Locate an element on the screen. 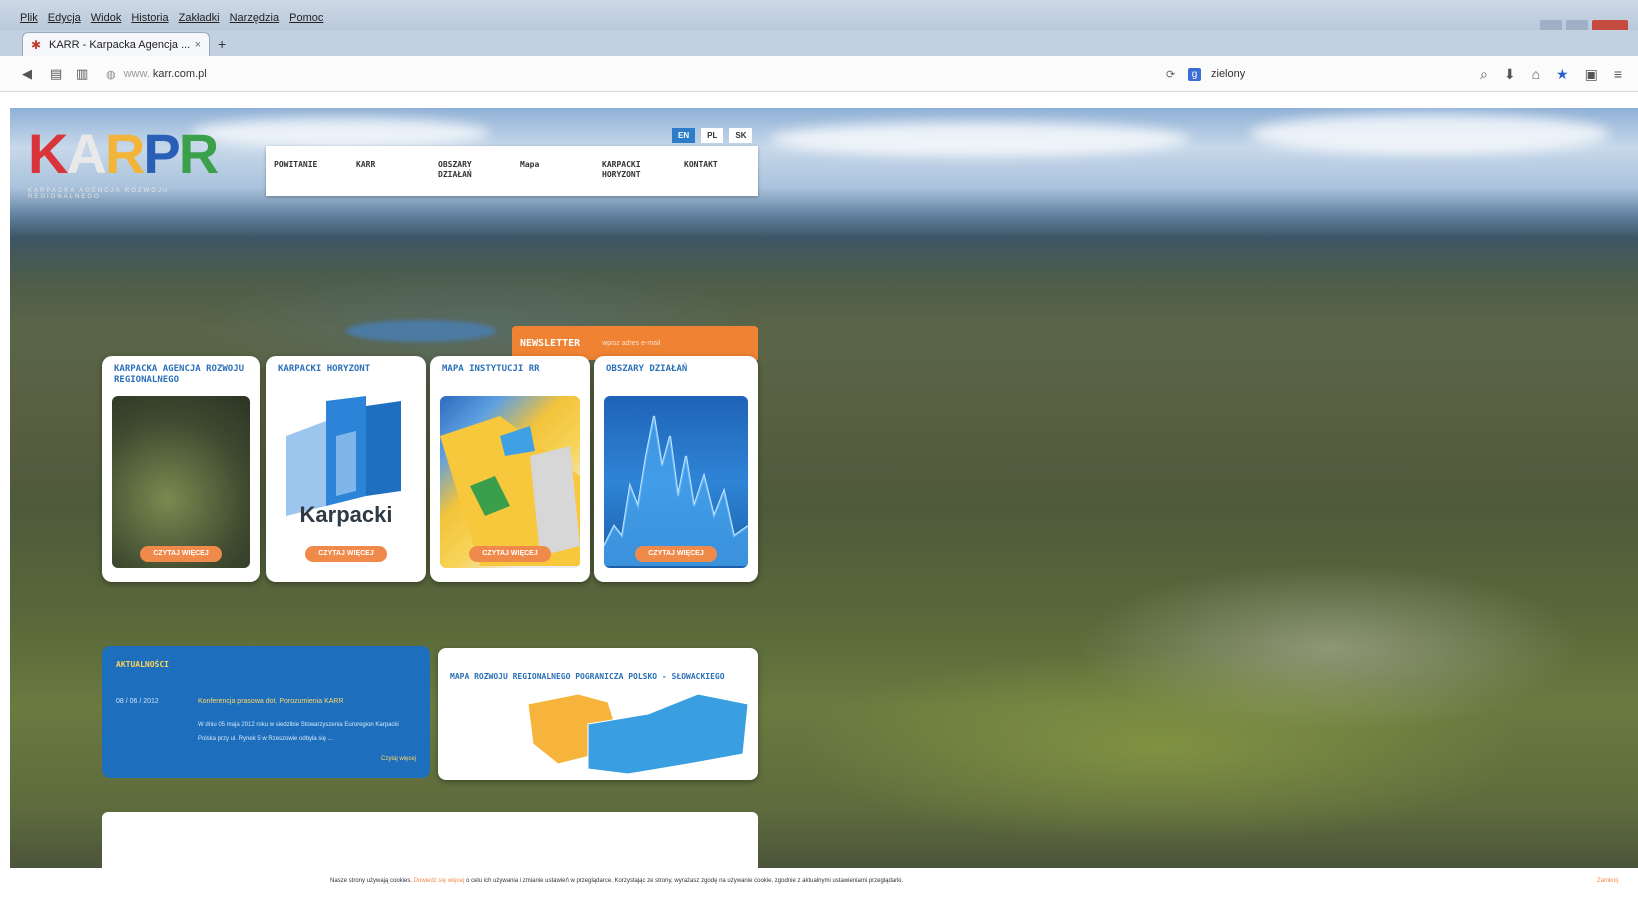  card-horyzont: KARPACKI HORYZONT Karpacki CZYTAJ WIĘCEJ is located at coordinates (346, 469).